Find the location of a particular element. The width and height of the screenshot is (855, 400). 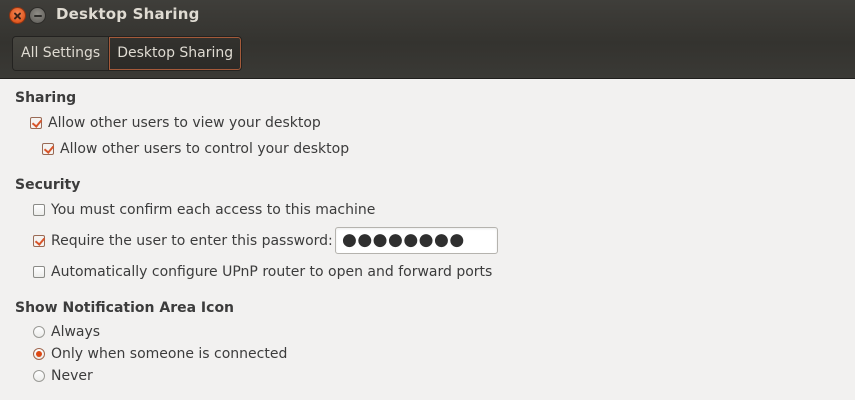

allow-view-checkbox is located at coordinates (36, 123).